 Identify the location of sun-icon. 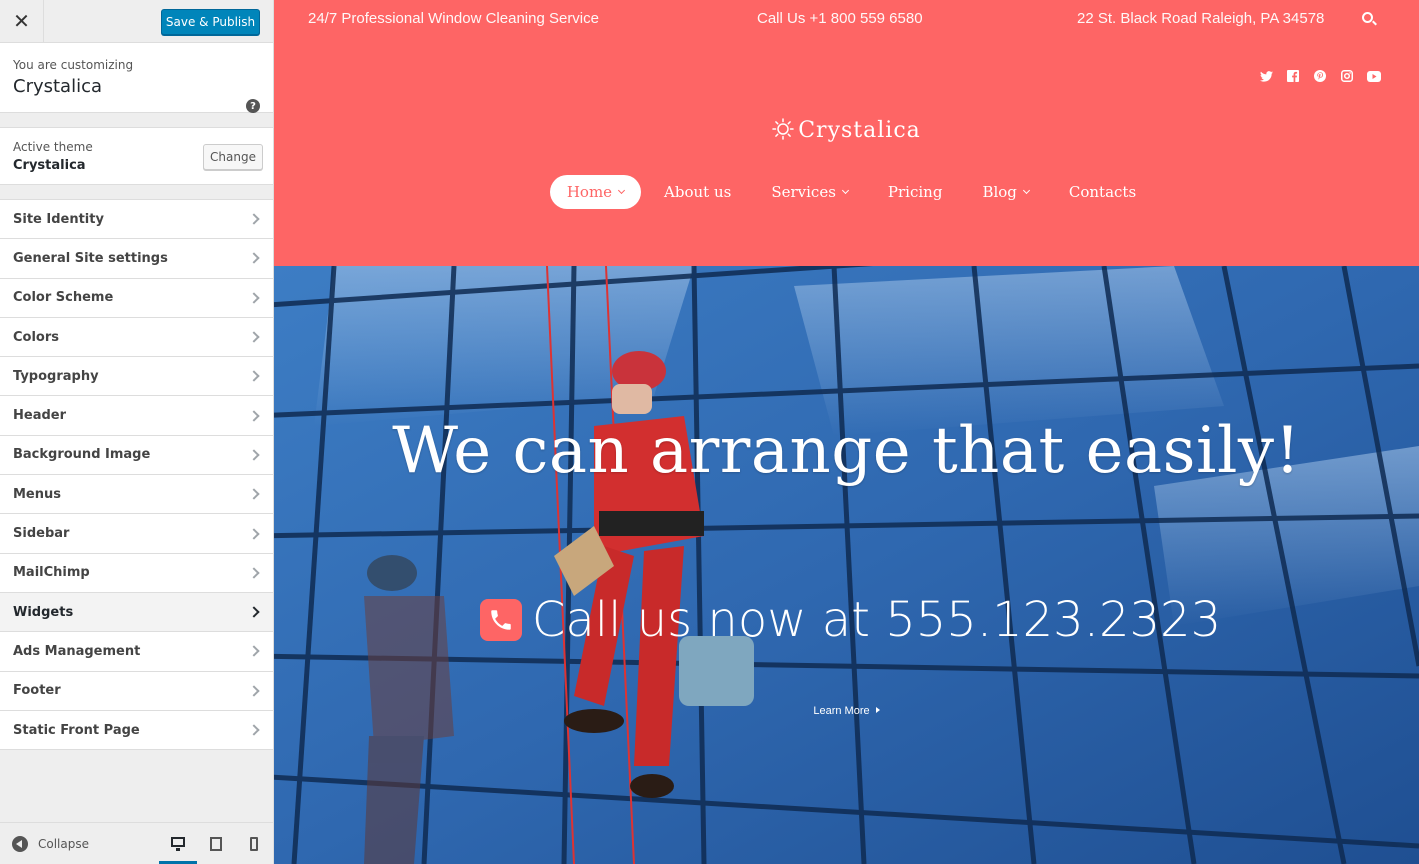
(783, 129).